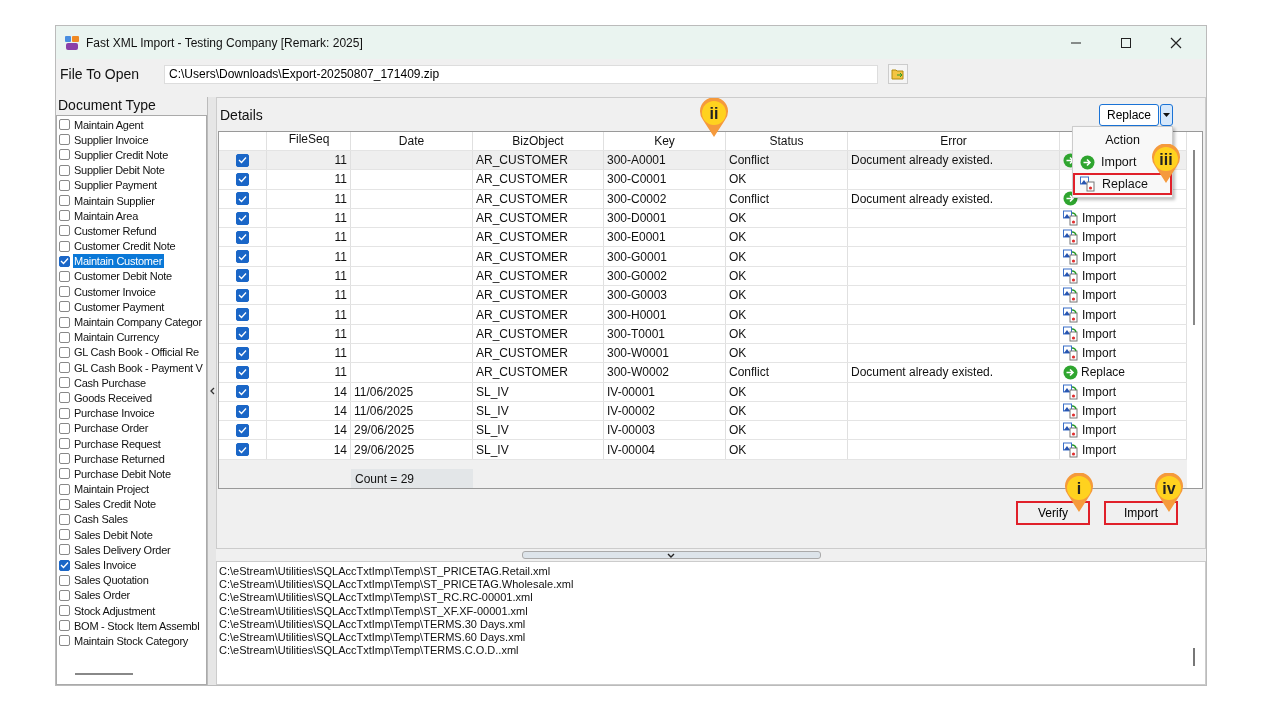 The width and height of the screenshot is (1280, 720). I want to click on dropdown-button, so click(1166, 114).